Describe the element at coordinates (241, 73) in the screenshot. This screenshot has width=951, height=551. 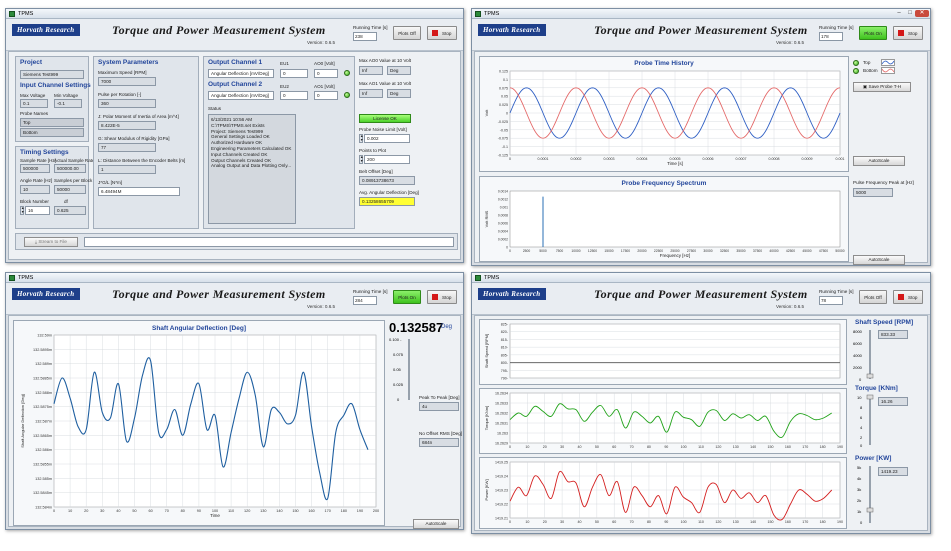
I see `output-channel-1-select: Angular Deflection [mV/Deg]` at that location.